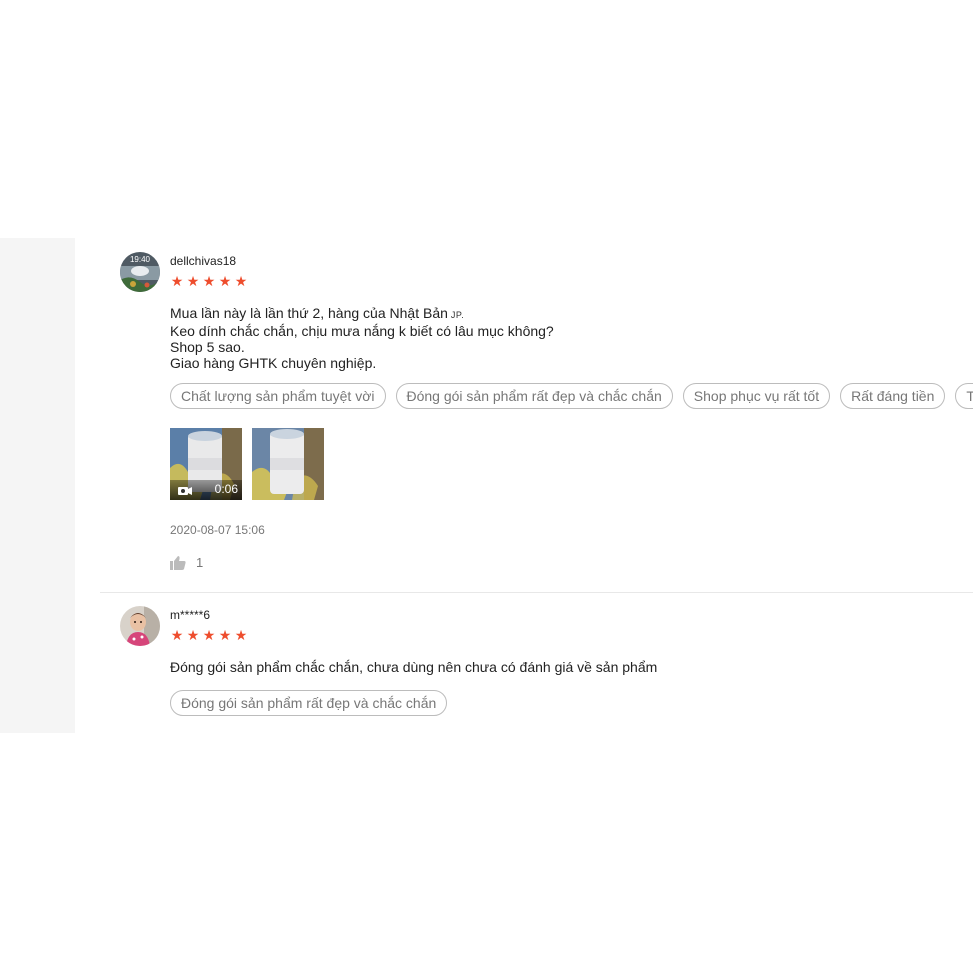 This screenshot has width=973, height=973. I want to click on avatar-image: 19:40, so click(140, 272).